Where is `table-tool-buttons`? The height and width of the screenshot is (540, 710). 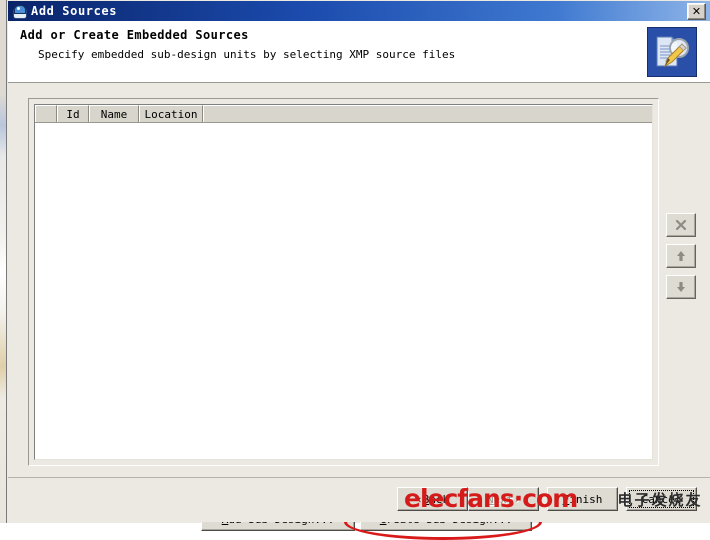
table-tool-buttons is located at coordinates (681, 256).